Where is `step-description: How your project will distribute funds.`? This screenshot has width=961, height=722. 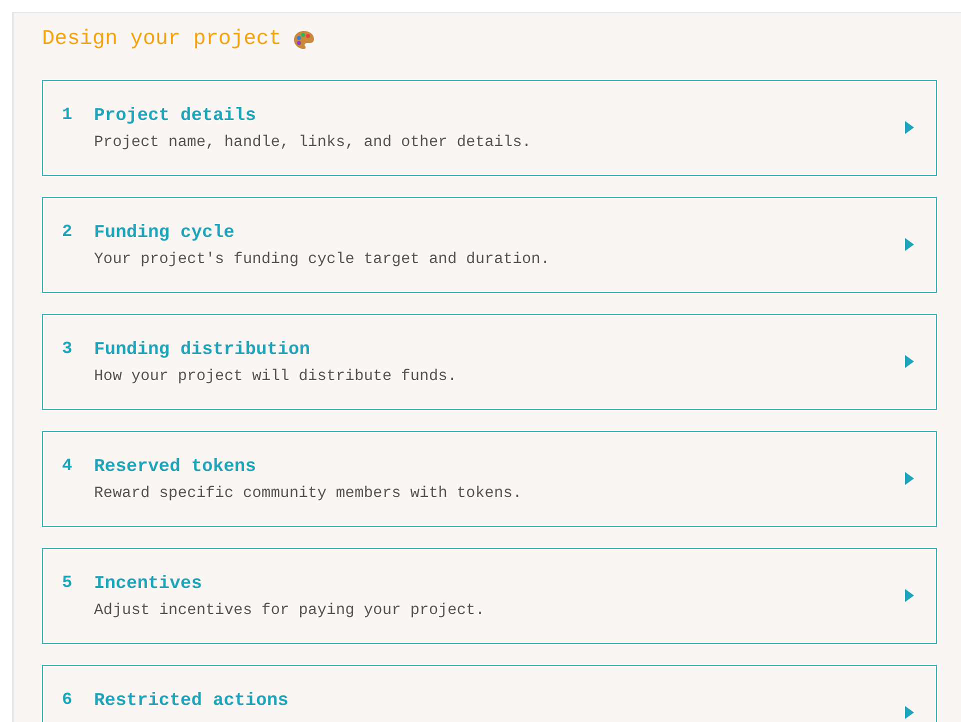
step-description: How your project will distribute funds. is located at coordinates (275, 376).